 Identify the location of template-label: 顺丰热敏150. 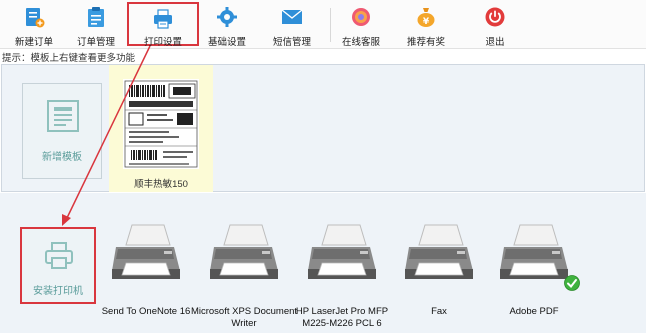
(161, 184).